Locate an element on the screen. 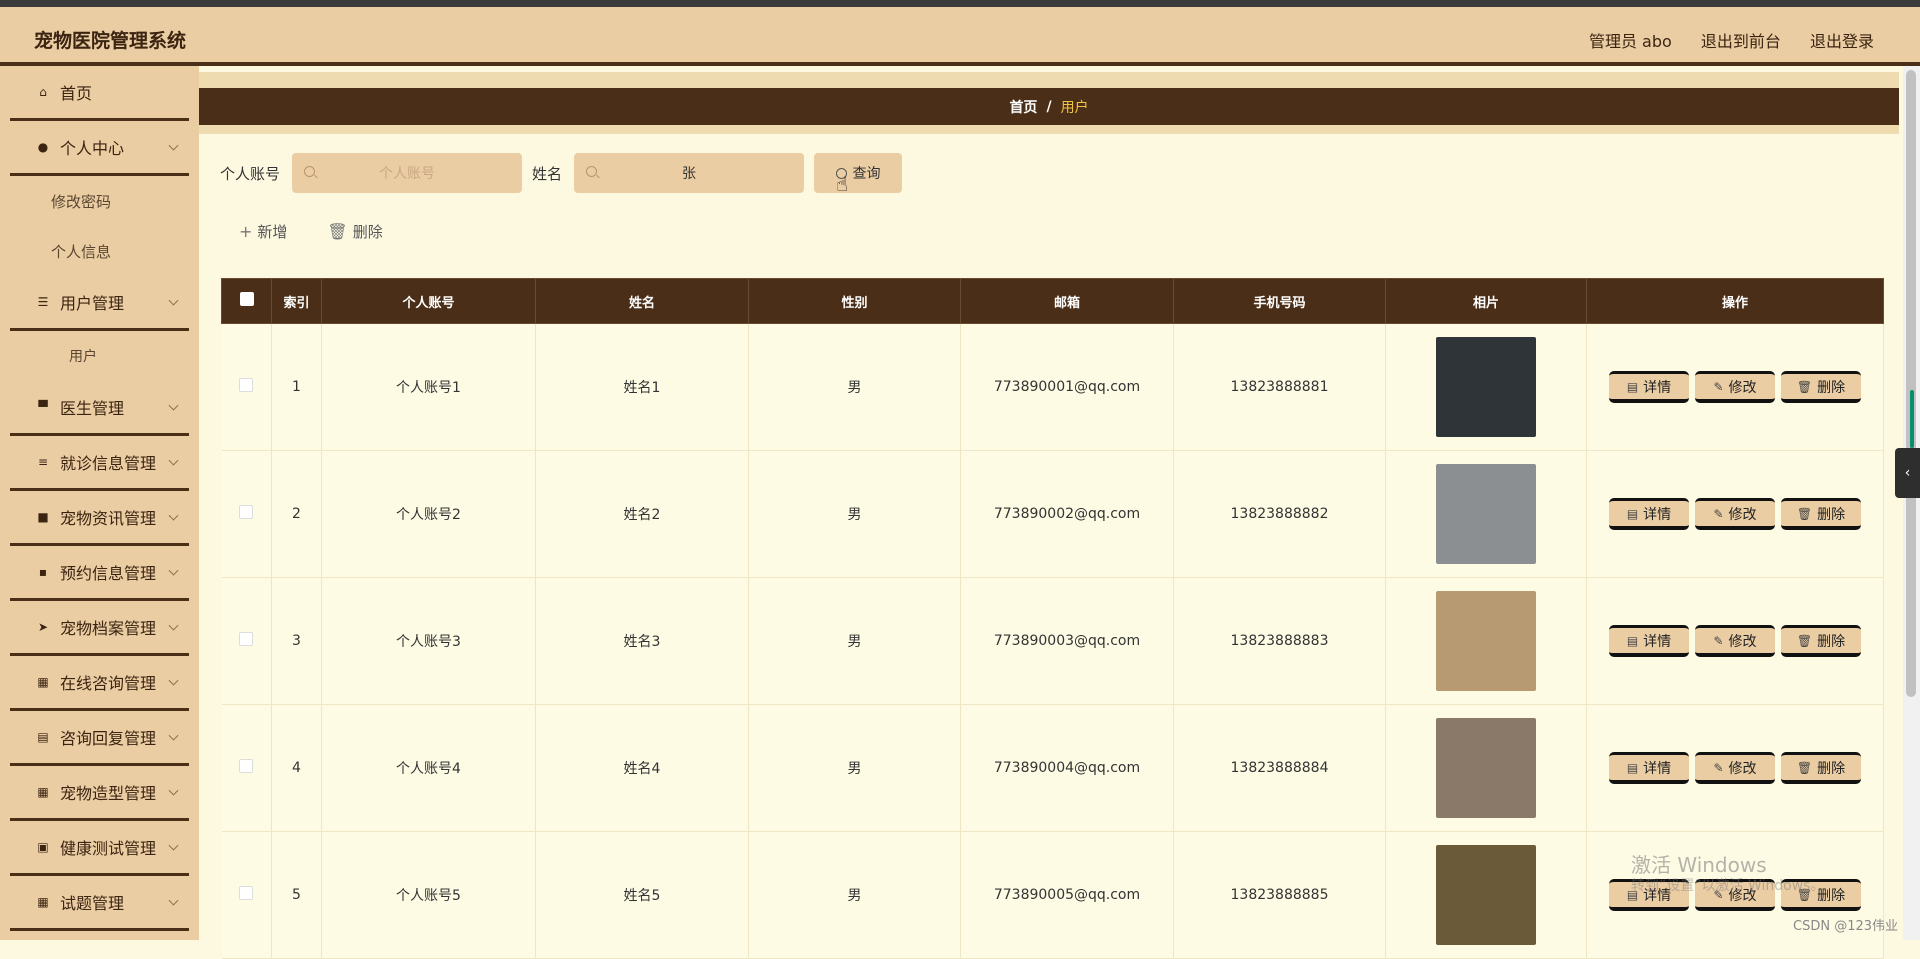  toolbar-actions: + 新增 🗑 删除 is located at coordinates (331, 231).